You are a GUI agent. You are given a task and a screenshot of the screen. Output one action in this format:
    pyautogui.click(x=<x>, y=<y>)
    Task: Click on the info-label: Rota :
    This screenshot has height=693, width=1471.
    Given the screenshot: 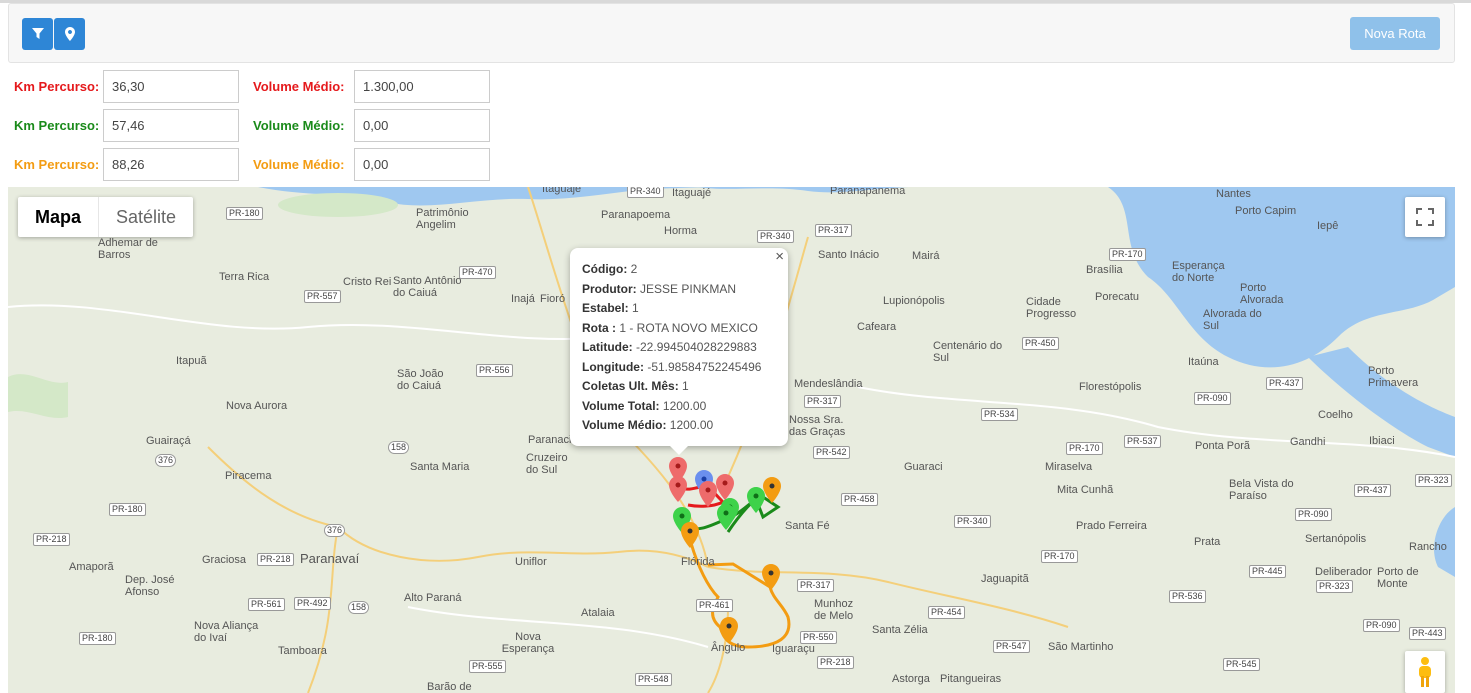 What is the action you would take?
    pyautogui.click(x=599, y=328)
    